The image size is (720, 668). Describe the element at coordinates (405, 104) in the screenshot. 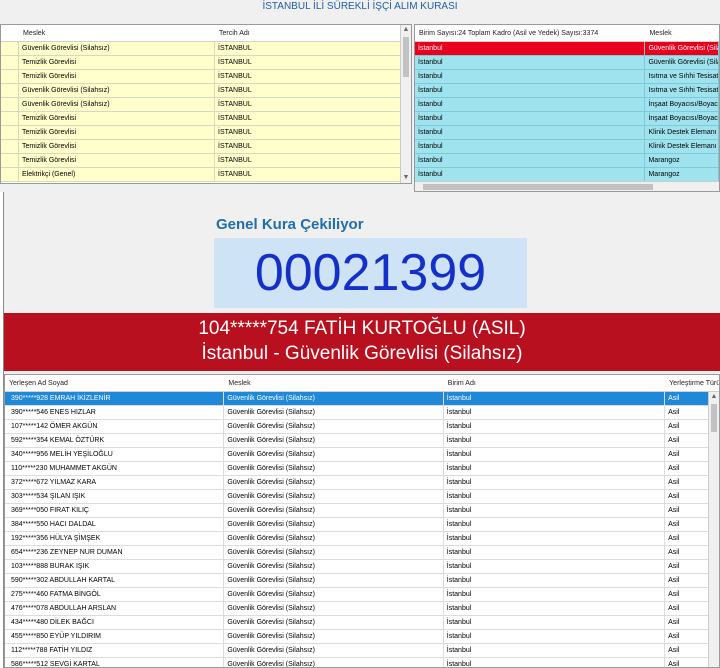

I see `vertical-scrollbar: ▲ ▼` at that location.